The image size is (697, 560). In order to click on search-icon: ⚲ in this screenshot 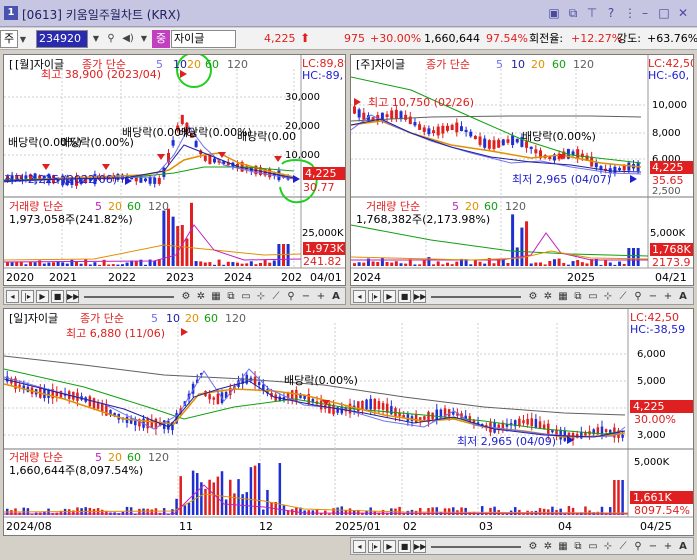, I will do `click(111, 39)`.